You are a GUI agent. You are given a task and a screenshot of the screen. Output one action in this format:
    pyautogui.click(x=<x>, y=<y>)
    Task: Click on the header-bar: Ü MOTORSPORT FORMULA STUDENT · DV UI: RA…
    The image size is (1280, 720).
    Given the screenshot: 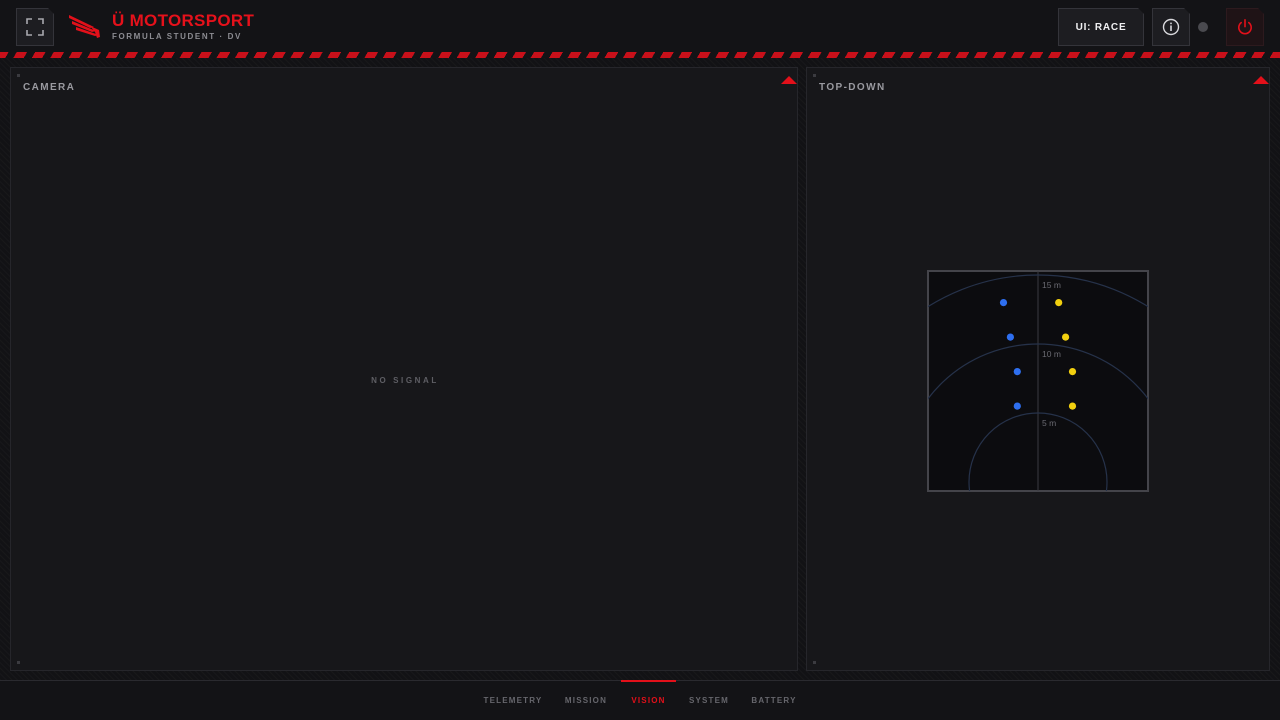 What is the action you would take?
    pyautogui.click(x=640, y=26)
    